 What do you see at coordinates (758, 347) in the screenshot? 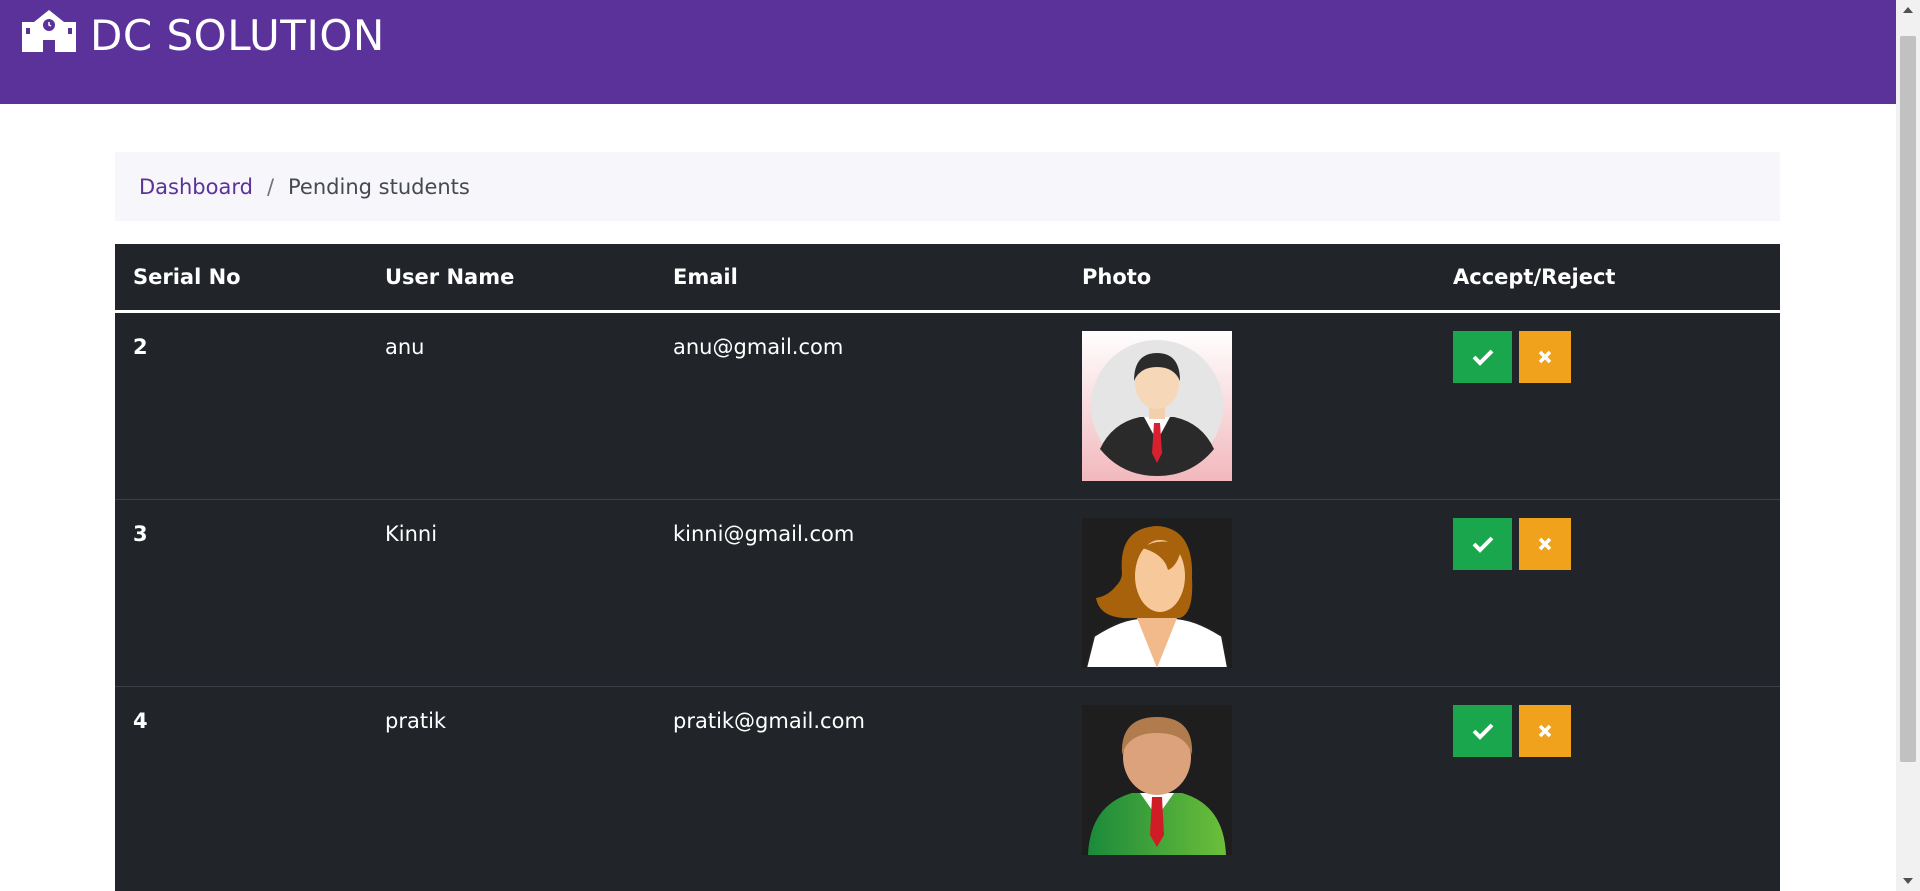
I see `email-cell: anu@gmail.com` at bounding box center [758, 347].